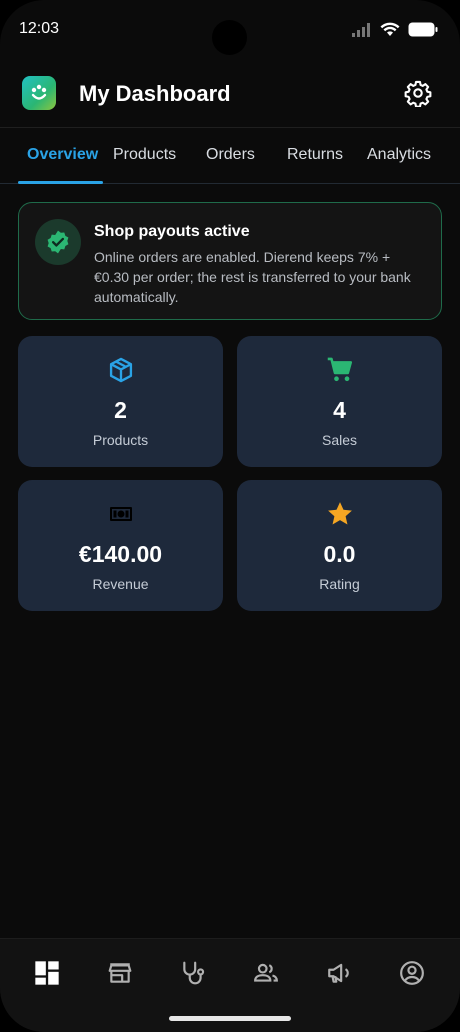 This screenshot has height=1032, width=460. What do you see at coordinates (390, 32) in the screenshot?
I see `wifi-icon` at bounding box center [390, 32].